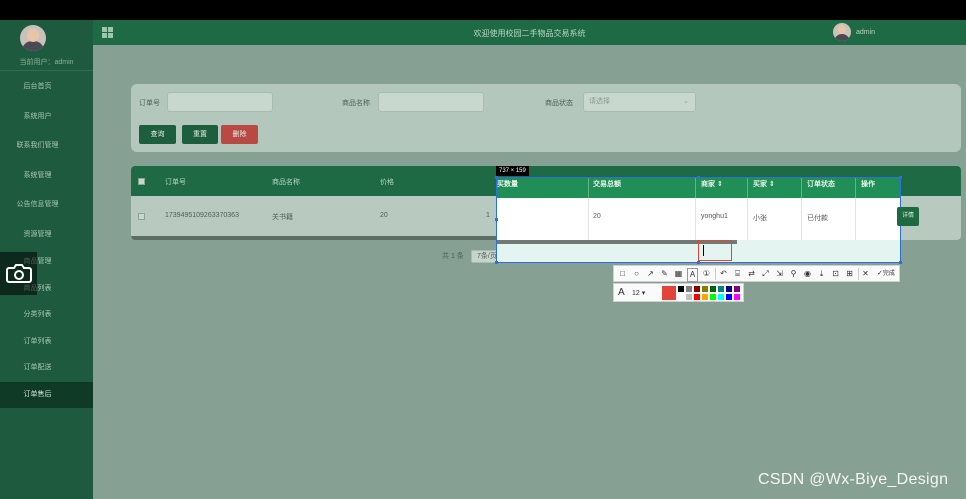  Describe the element at coordinates (431, 102) in the screenshot. I see `product-name-input` at that location.